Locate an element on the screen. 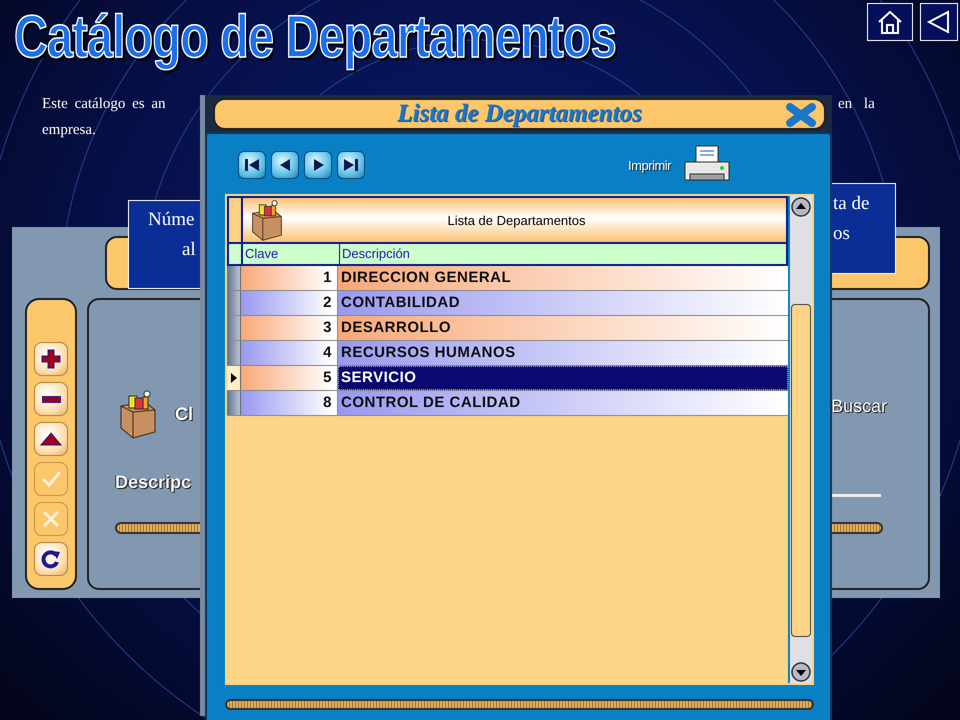 This screenshot has width=960, height=720. table-cell: 4 is located at coordinates (289, 353).